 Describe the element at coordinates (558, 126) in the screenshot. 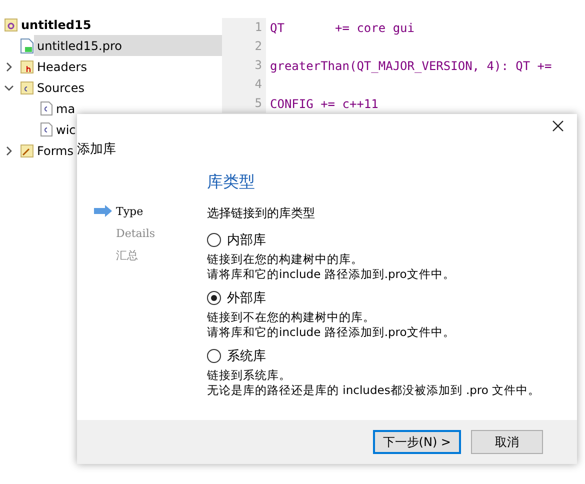

I see `close-icon` at that location.